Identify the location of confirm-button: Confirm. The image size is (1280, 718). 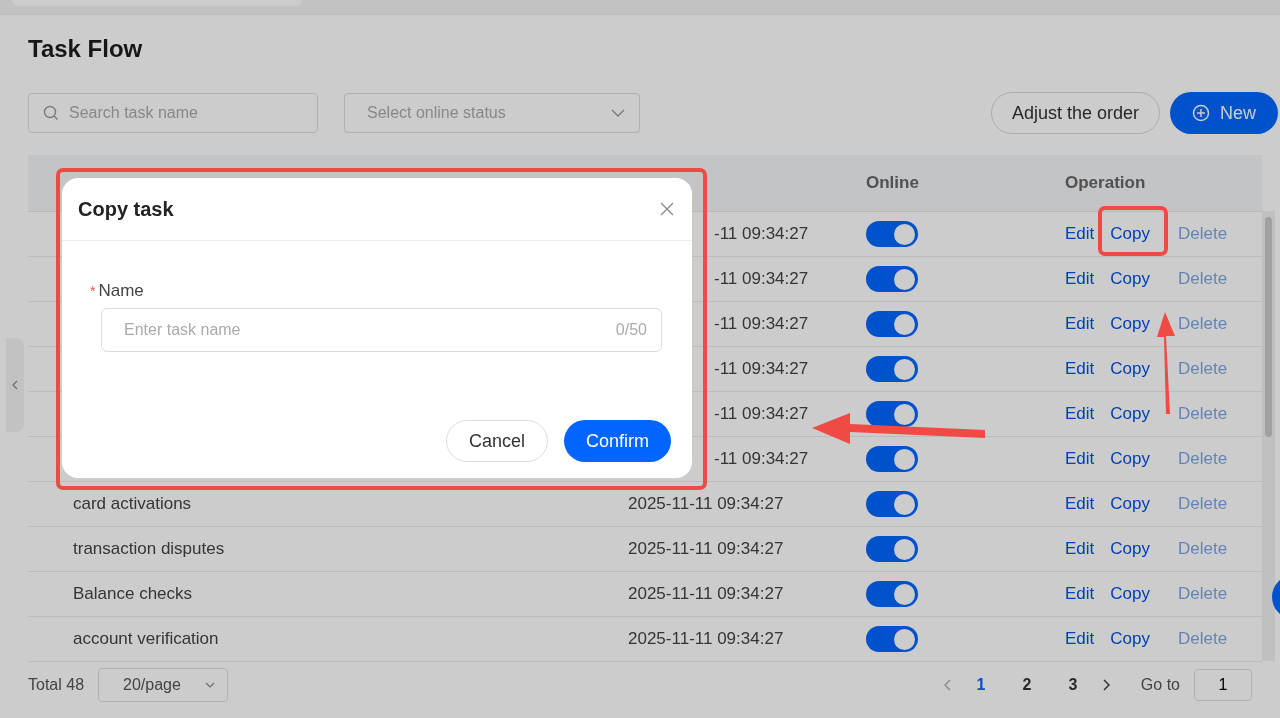
(617, 441).